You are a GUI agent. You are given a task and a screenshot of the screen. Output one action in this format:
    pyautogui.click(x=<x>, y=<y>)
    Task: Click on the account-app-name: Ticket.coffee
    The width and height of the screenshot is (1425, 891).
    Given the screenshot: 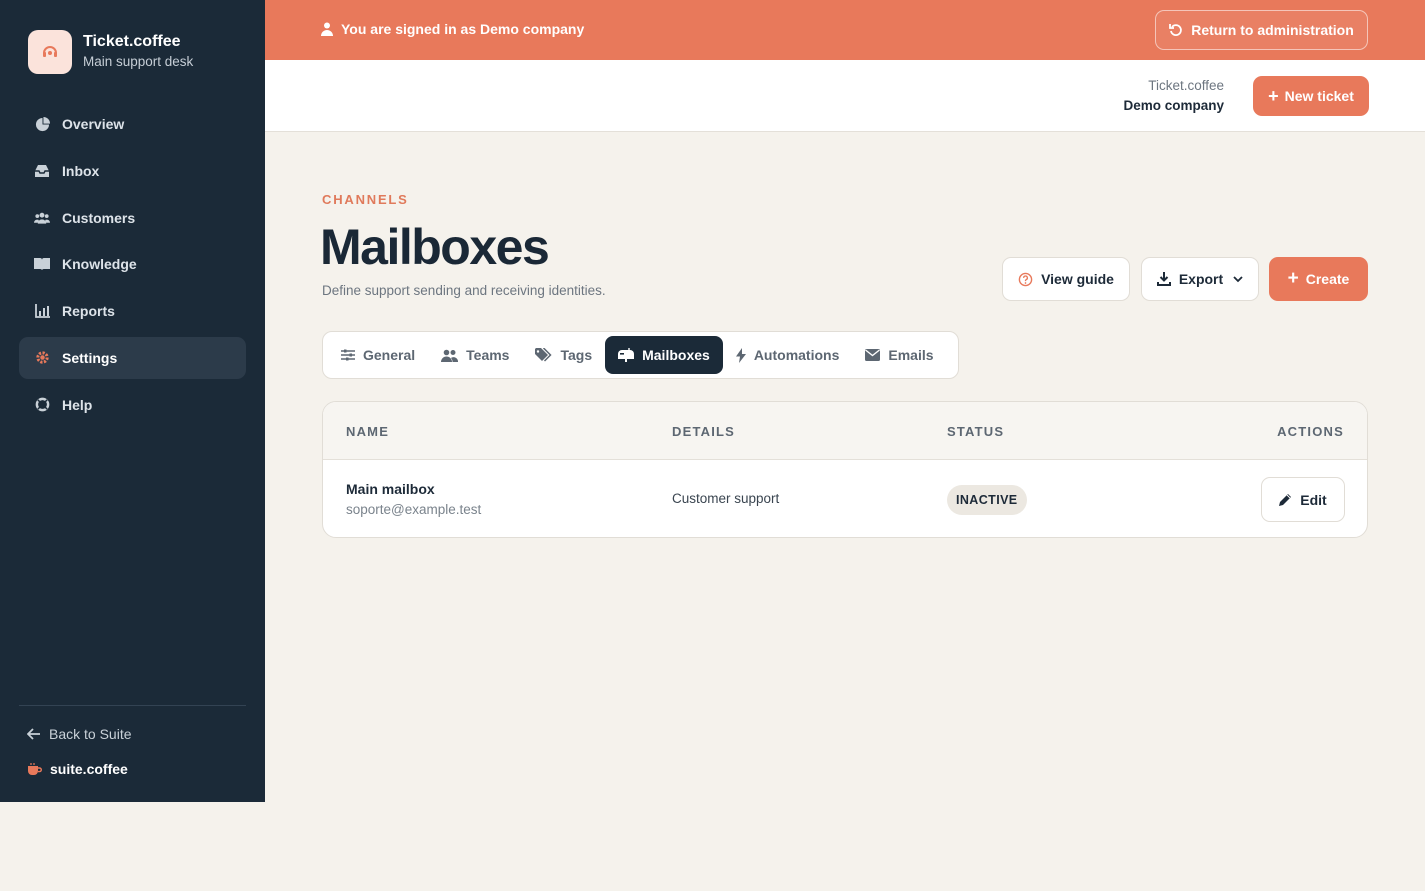 What is the action you would take?
    pyautogui.click(x=1186, y=85)
    